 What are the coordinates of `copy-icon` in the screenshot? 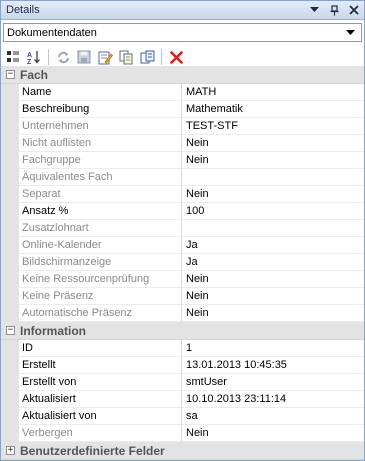 It's located at (126, 57).